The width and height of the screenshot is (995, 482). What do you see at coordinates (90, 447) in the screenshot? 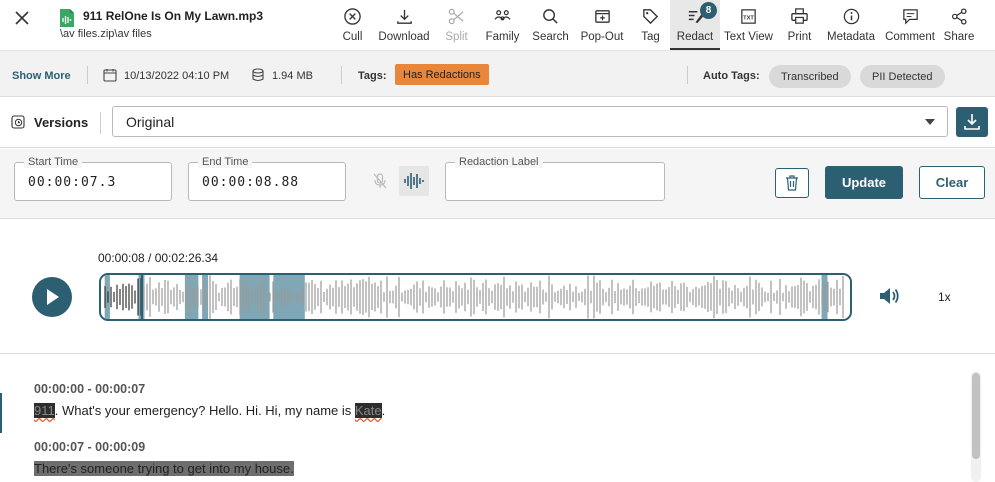
I see `segment-time: 00:00:07 - 00:00:09` at bounding box center [90, 447].